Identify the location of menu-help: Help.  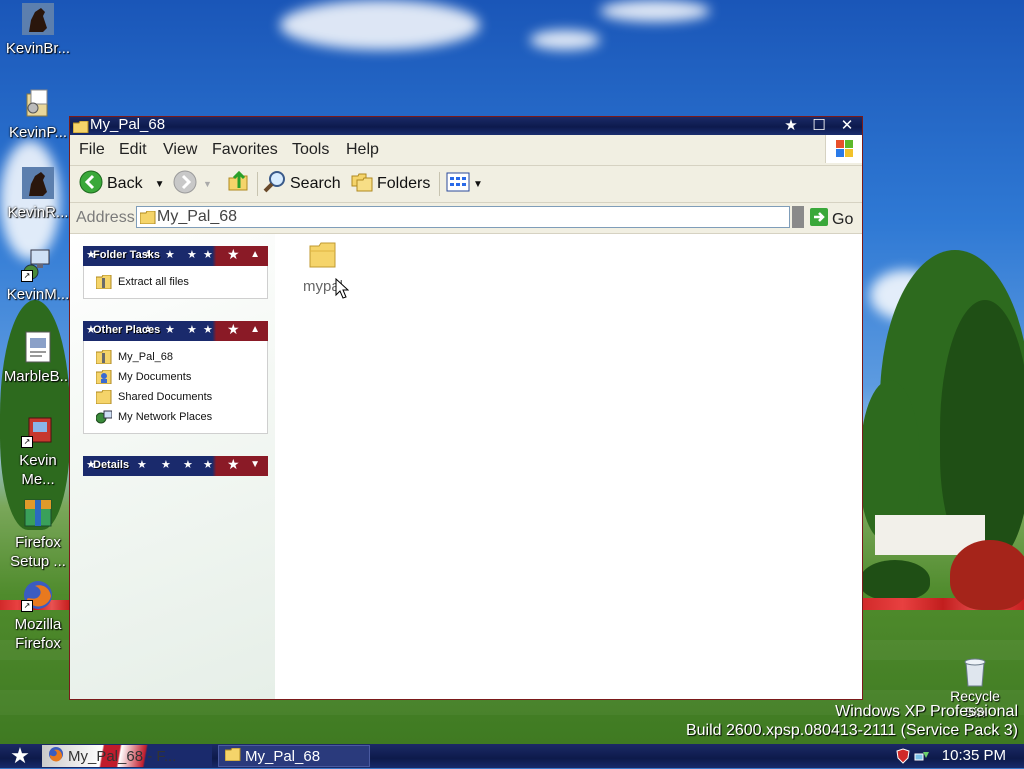
(362, 150).